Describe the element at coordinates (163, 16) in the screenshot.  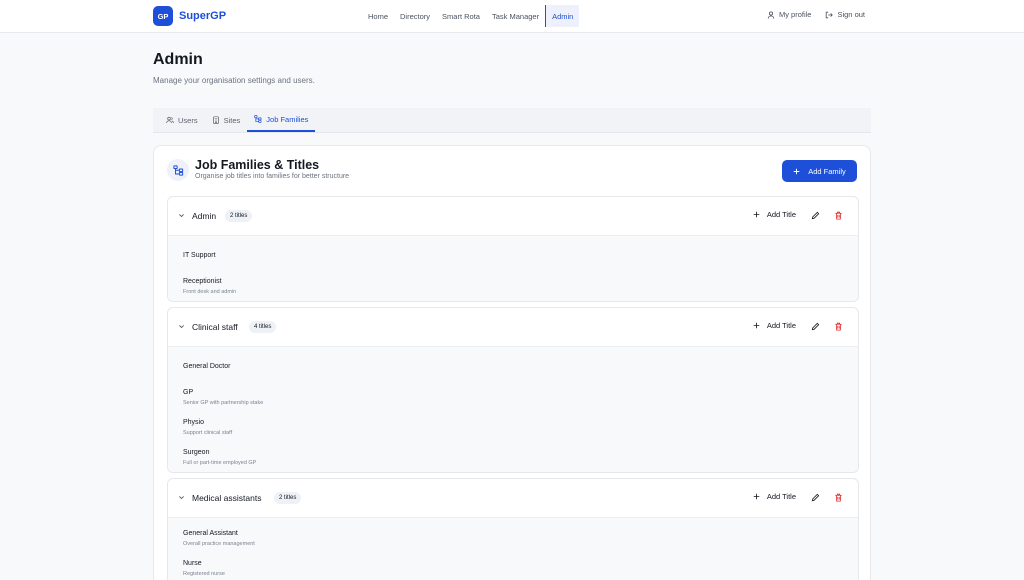
I see `brand-logo: GP` at that location.